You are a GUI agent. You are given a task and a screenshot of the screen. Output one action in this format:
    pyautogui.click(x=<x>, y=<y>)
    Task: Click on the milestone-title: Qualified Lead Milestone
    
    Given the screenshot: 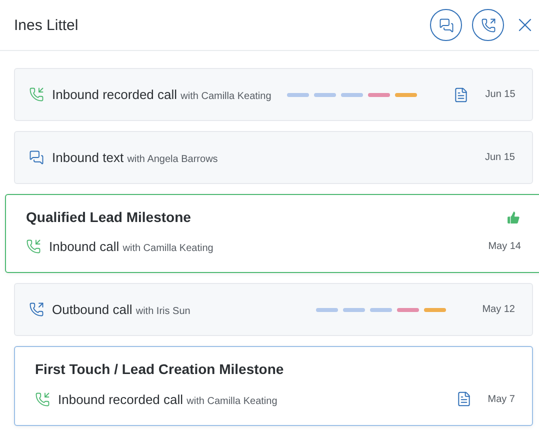 What is the action you would take?
    pyautogui.click(x=108, y=217)
    